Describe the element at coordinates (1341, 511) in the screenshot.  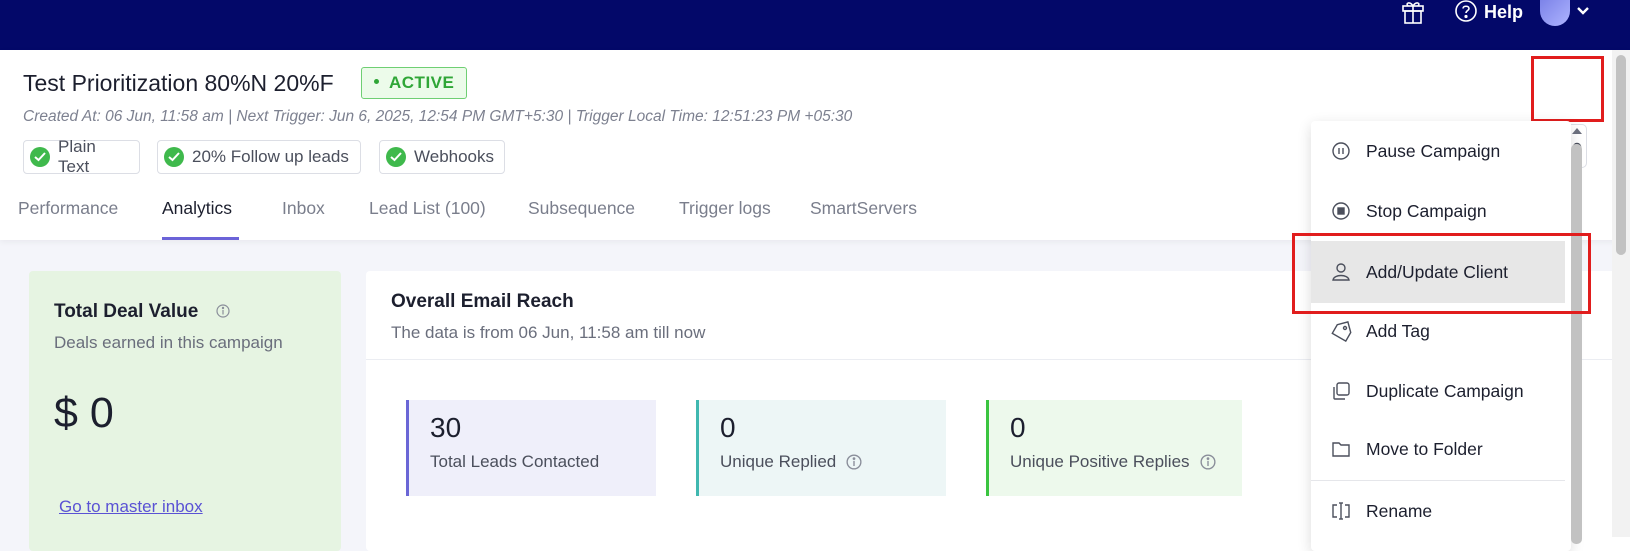
I see `rename-icon` at that location.